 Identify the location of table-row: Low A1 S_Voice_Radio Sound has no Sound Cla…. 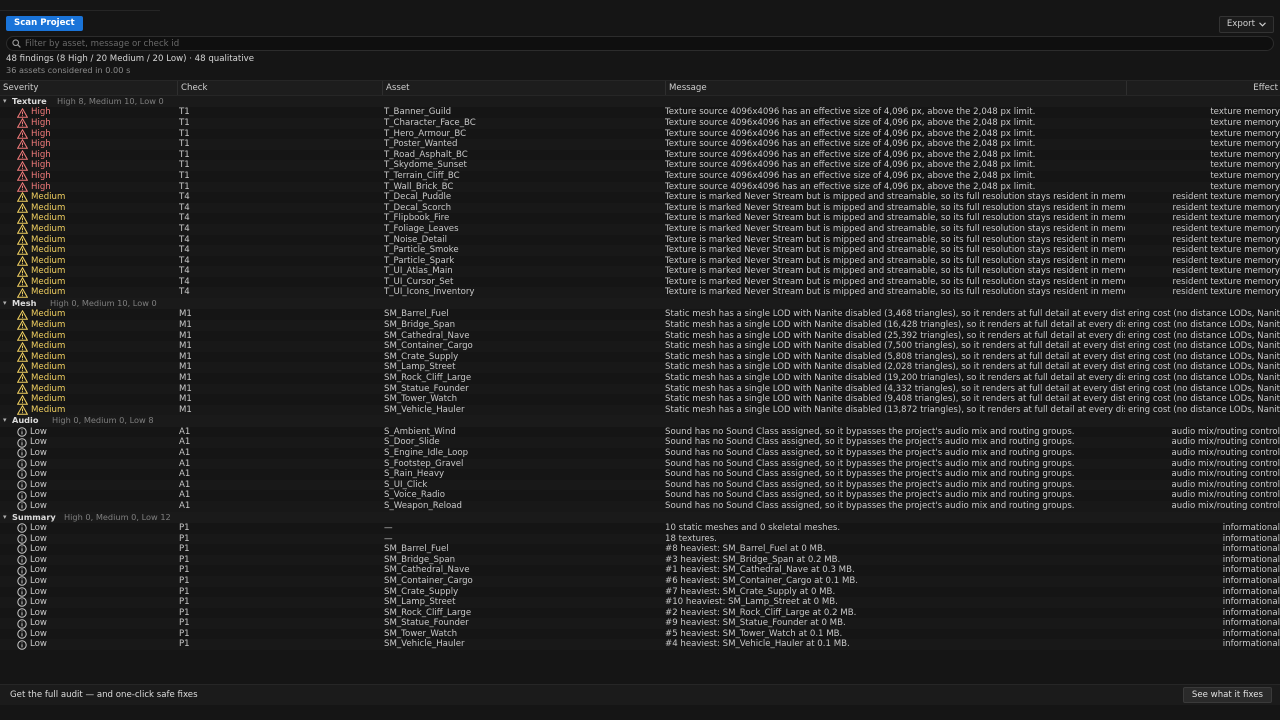
(640, 495).